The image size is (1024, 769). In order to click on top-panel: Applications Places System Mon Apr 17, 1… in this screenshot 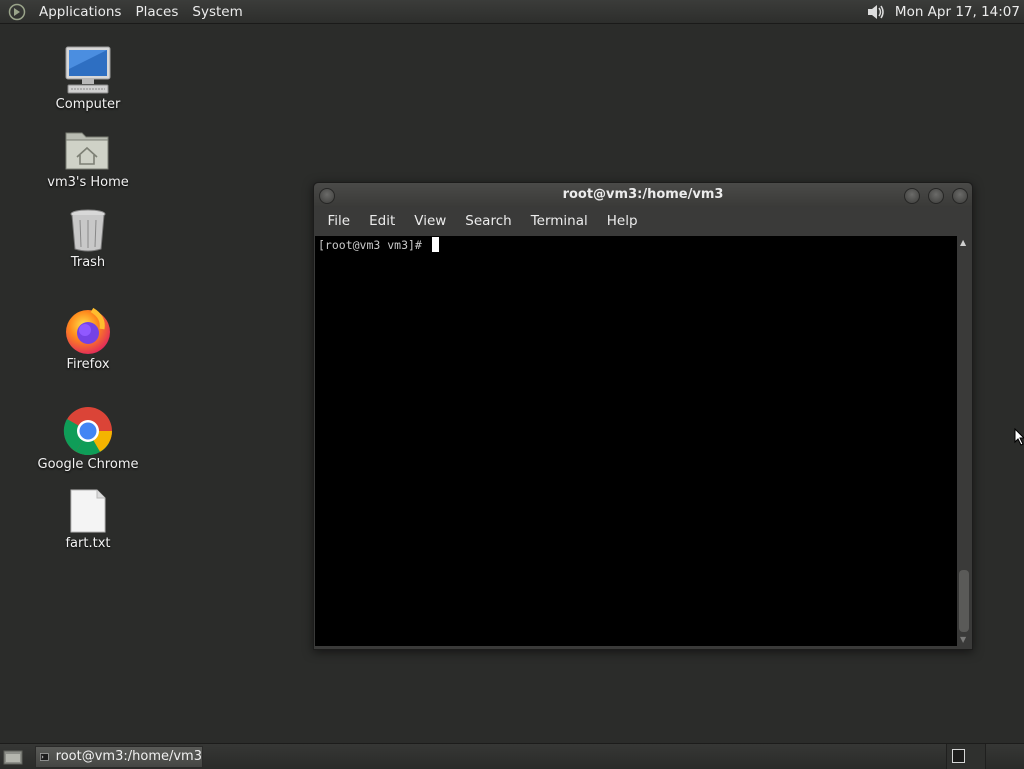, I will do `click(512, 12)`.